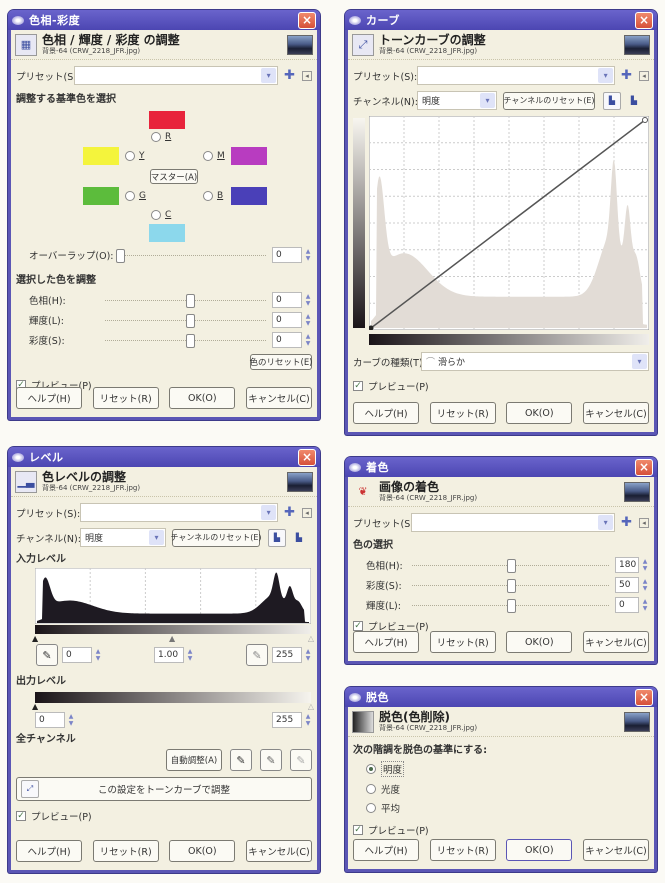  What do you see at coordinates (535, 361) in the screenshot?
I see `curve-type-combo: ⌒ 滑らか ▾` at bounding box center [535, 361].